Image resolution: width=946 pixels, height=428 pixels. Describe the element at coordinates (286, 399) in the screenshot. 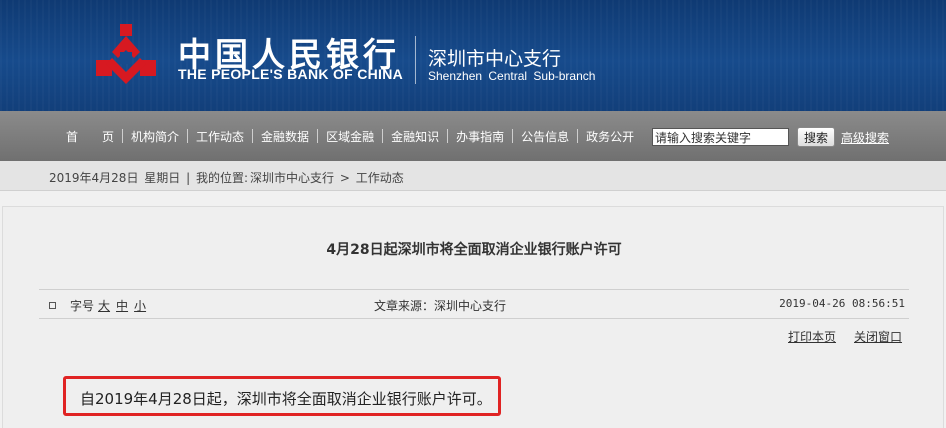

I see `article-body-text: 自2019年4月28日起，深圳市将全面取消企业银行账户许可。` at that location.